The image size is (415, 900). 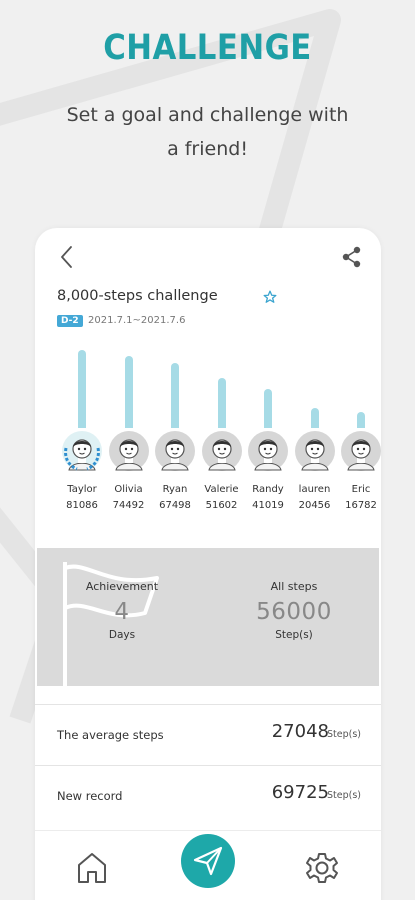 I want to click on ranking-item: Taylor 81086, so click(x=82, y=434).